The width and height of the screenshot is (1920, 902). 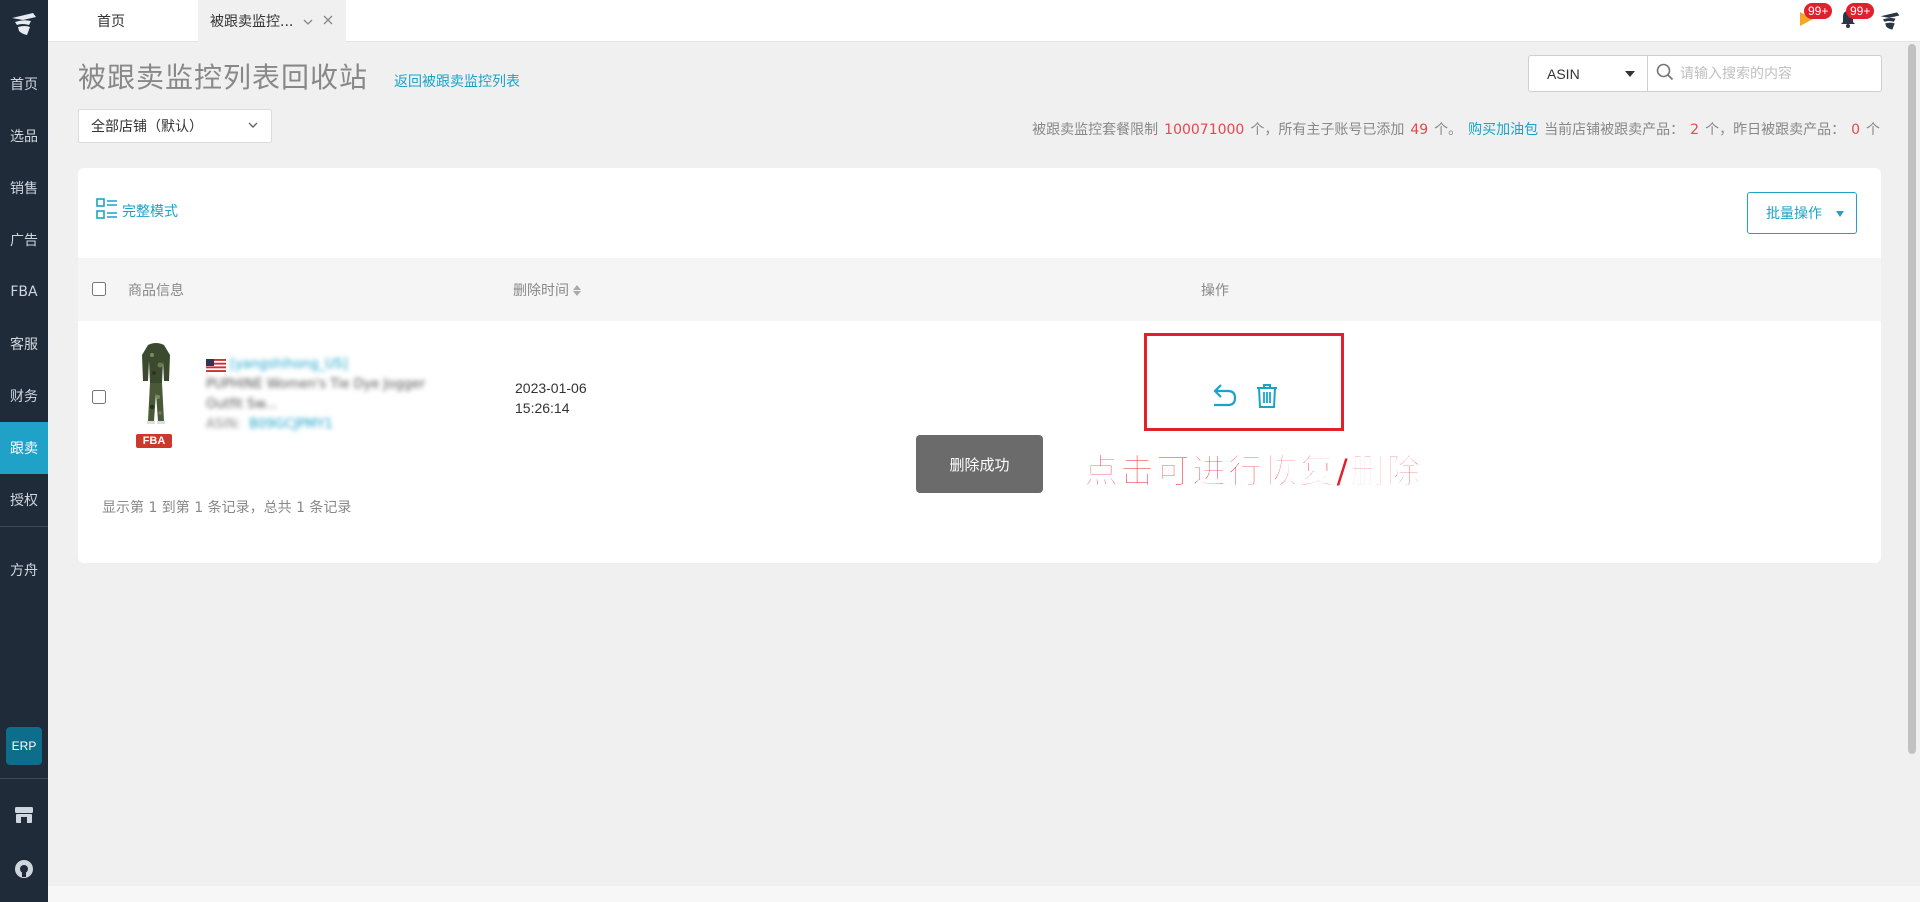 I want to click on annotation-text: 点击可进行恢复/删除, so click(x=1253, y=472).